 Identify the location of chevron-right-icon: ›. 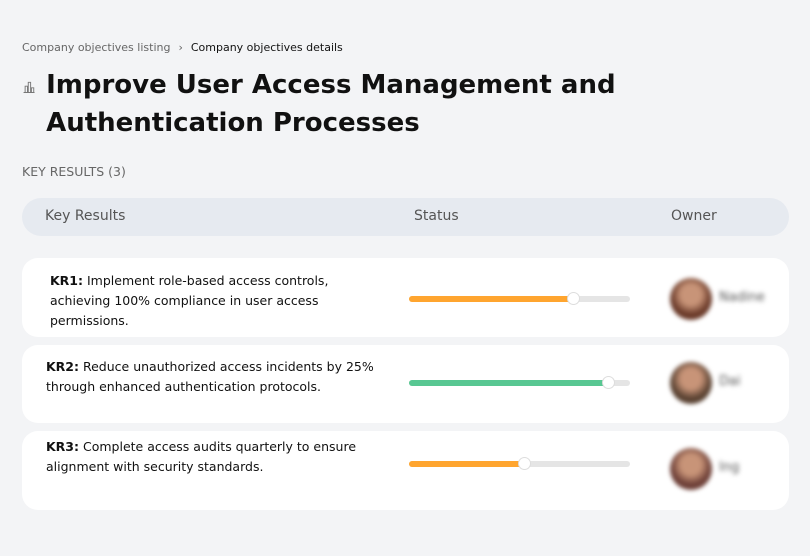
(180, 47).